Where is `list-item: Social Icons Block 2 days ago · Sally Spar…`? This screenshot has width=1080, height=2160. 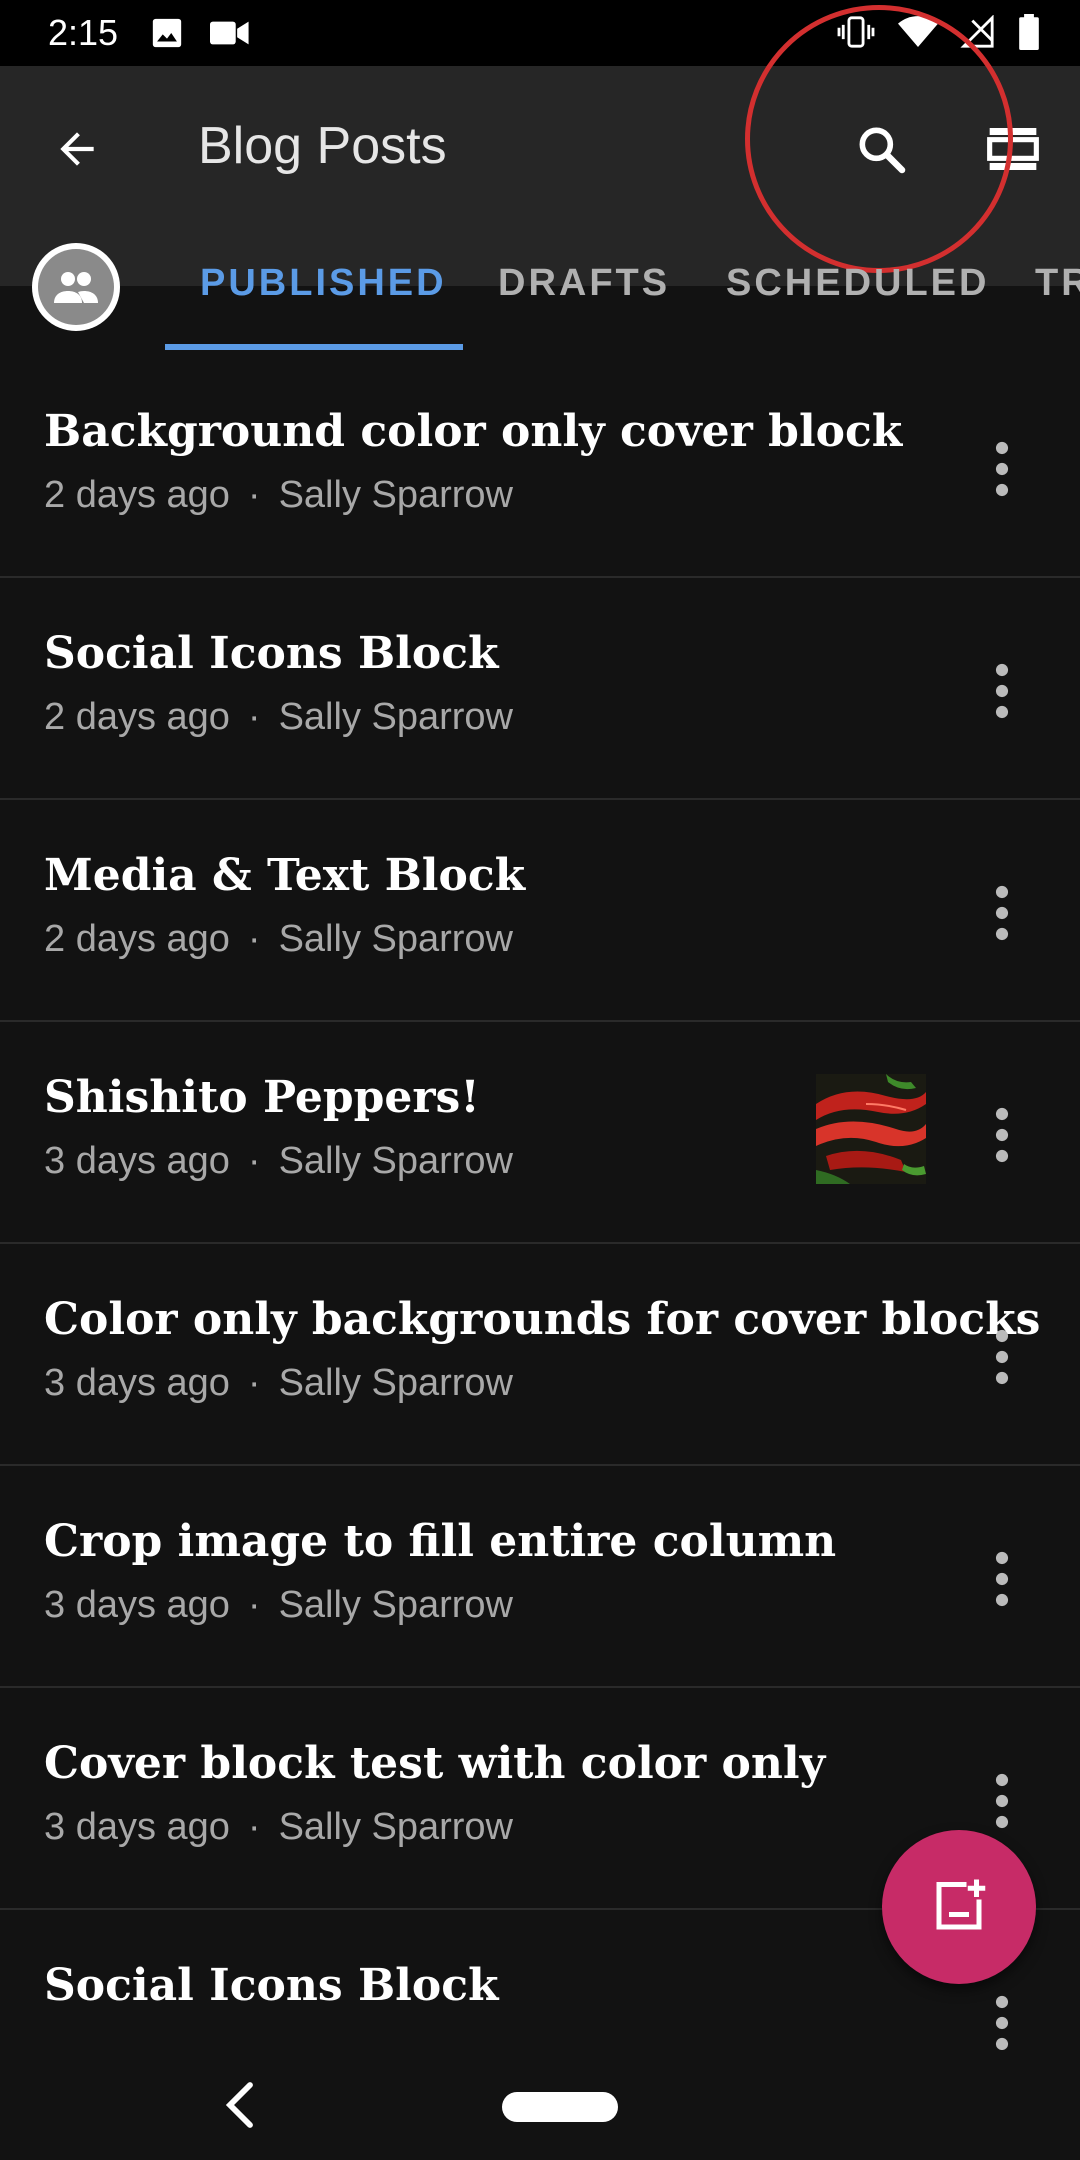 list-item: Social Icons Block 2 days ago · Sally Spar… is located at coordinates (540, 689).